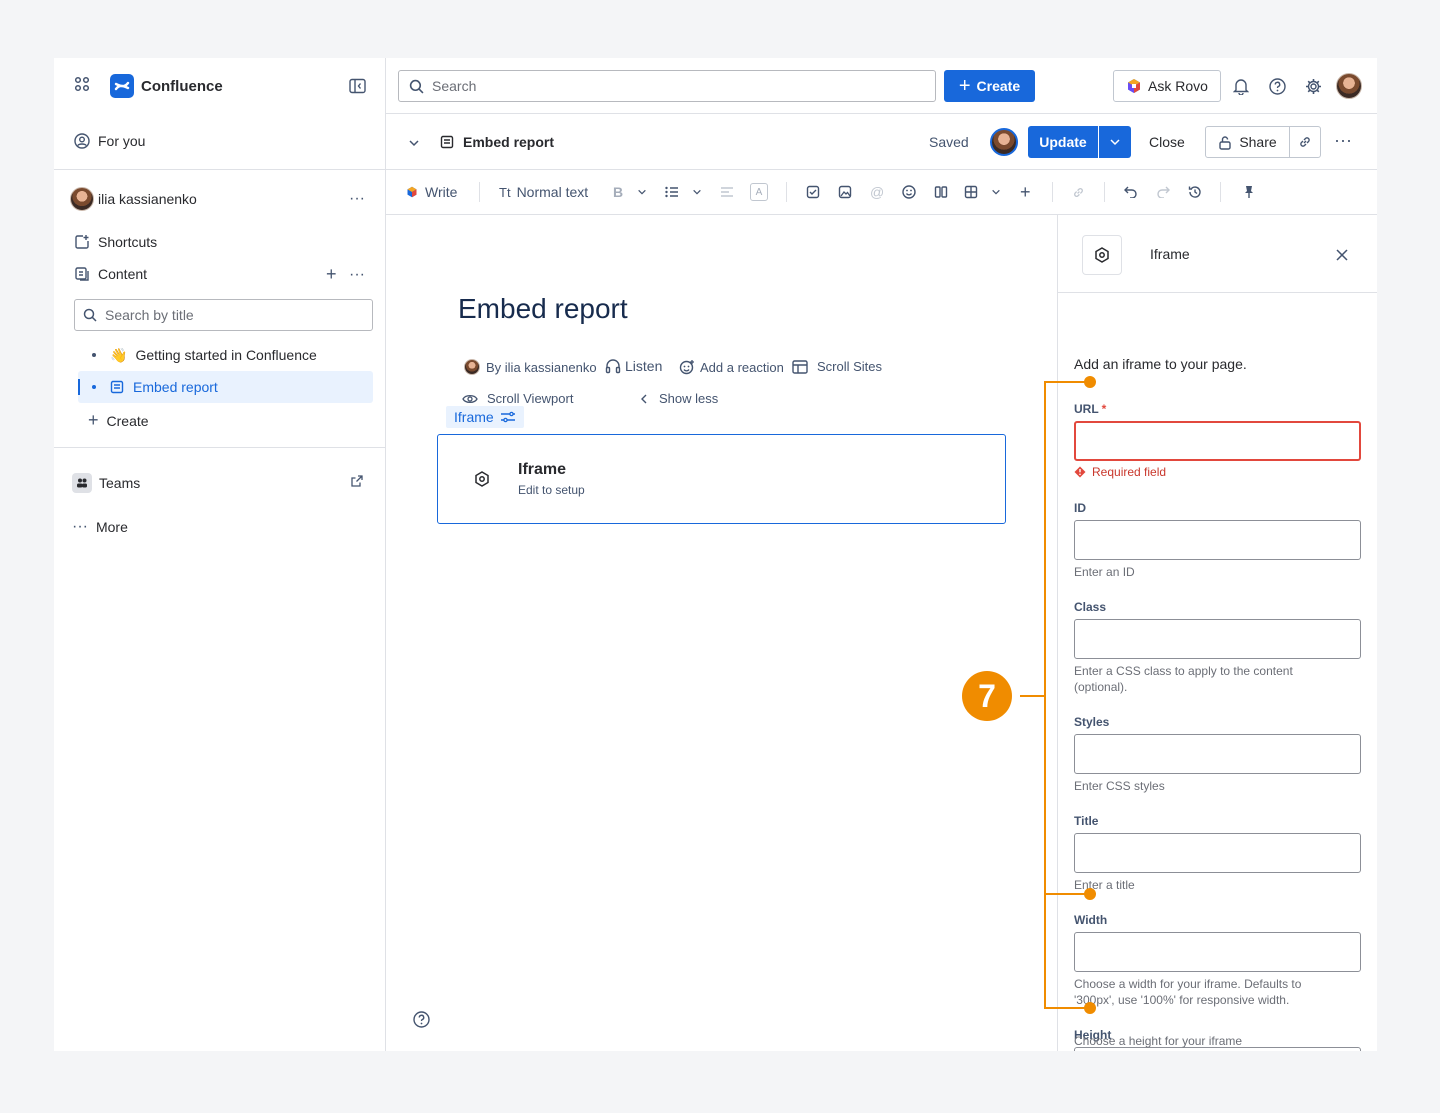 This screenshot has width=1440, height=1113. I want to click on bullet-icon, so click(94, 387).